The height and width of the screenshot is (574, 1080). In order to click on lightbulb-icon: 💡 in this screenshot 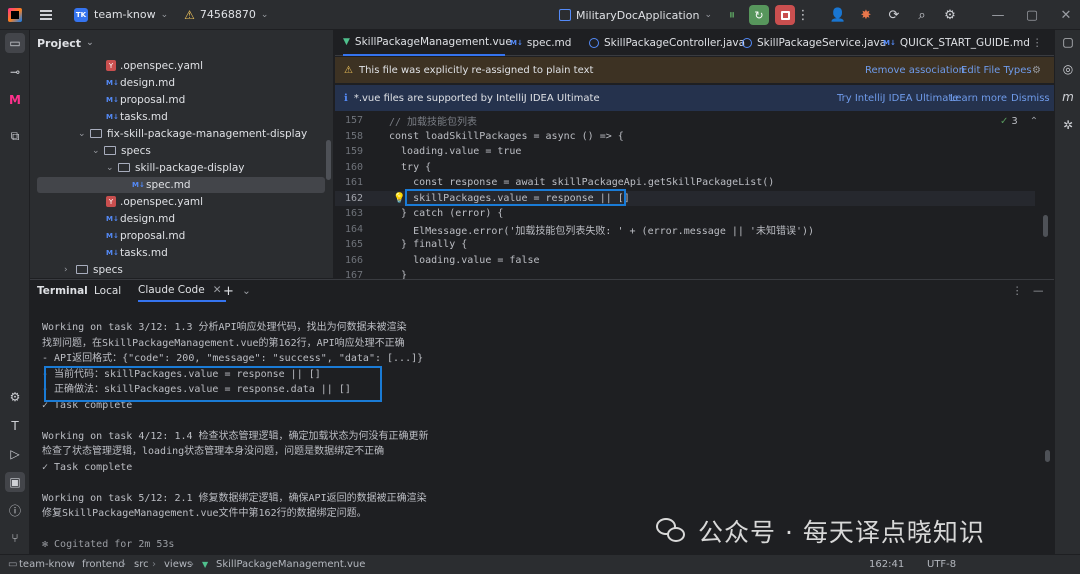, I will do `click(399, 198)`.